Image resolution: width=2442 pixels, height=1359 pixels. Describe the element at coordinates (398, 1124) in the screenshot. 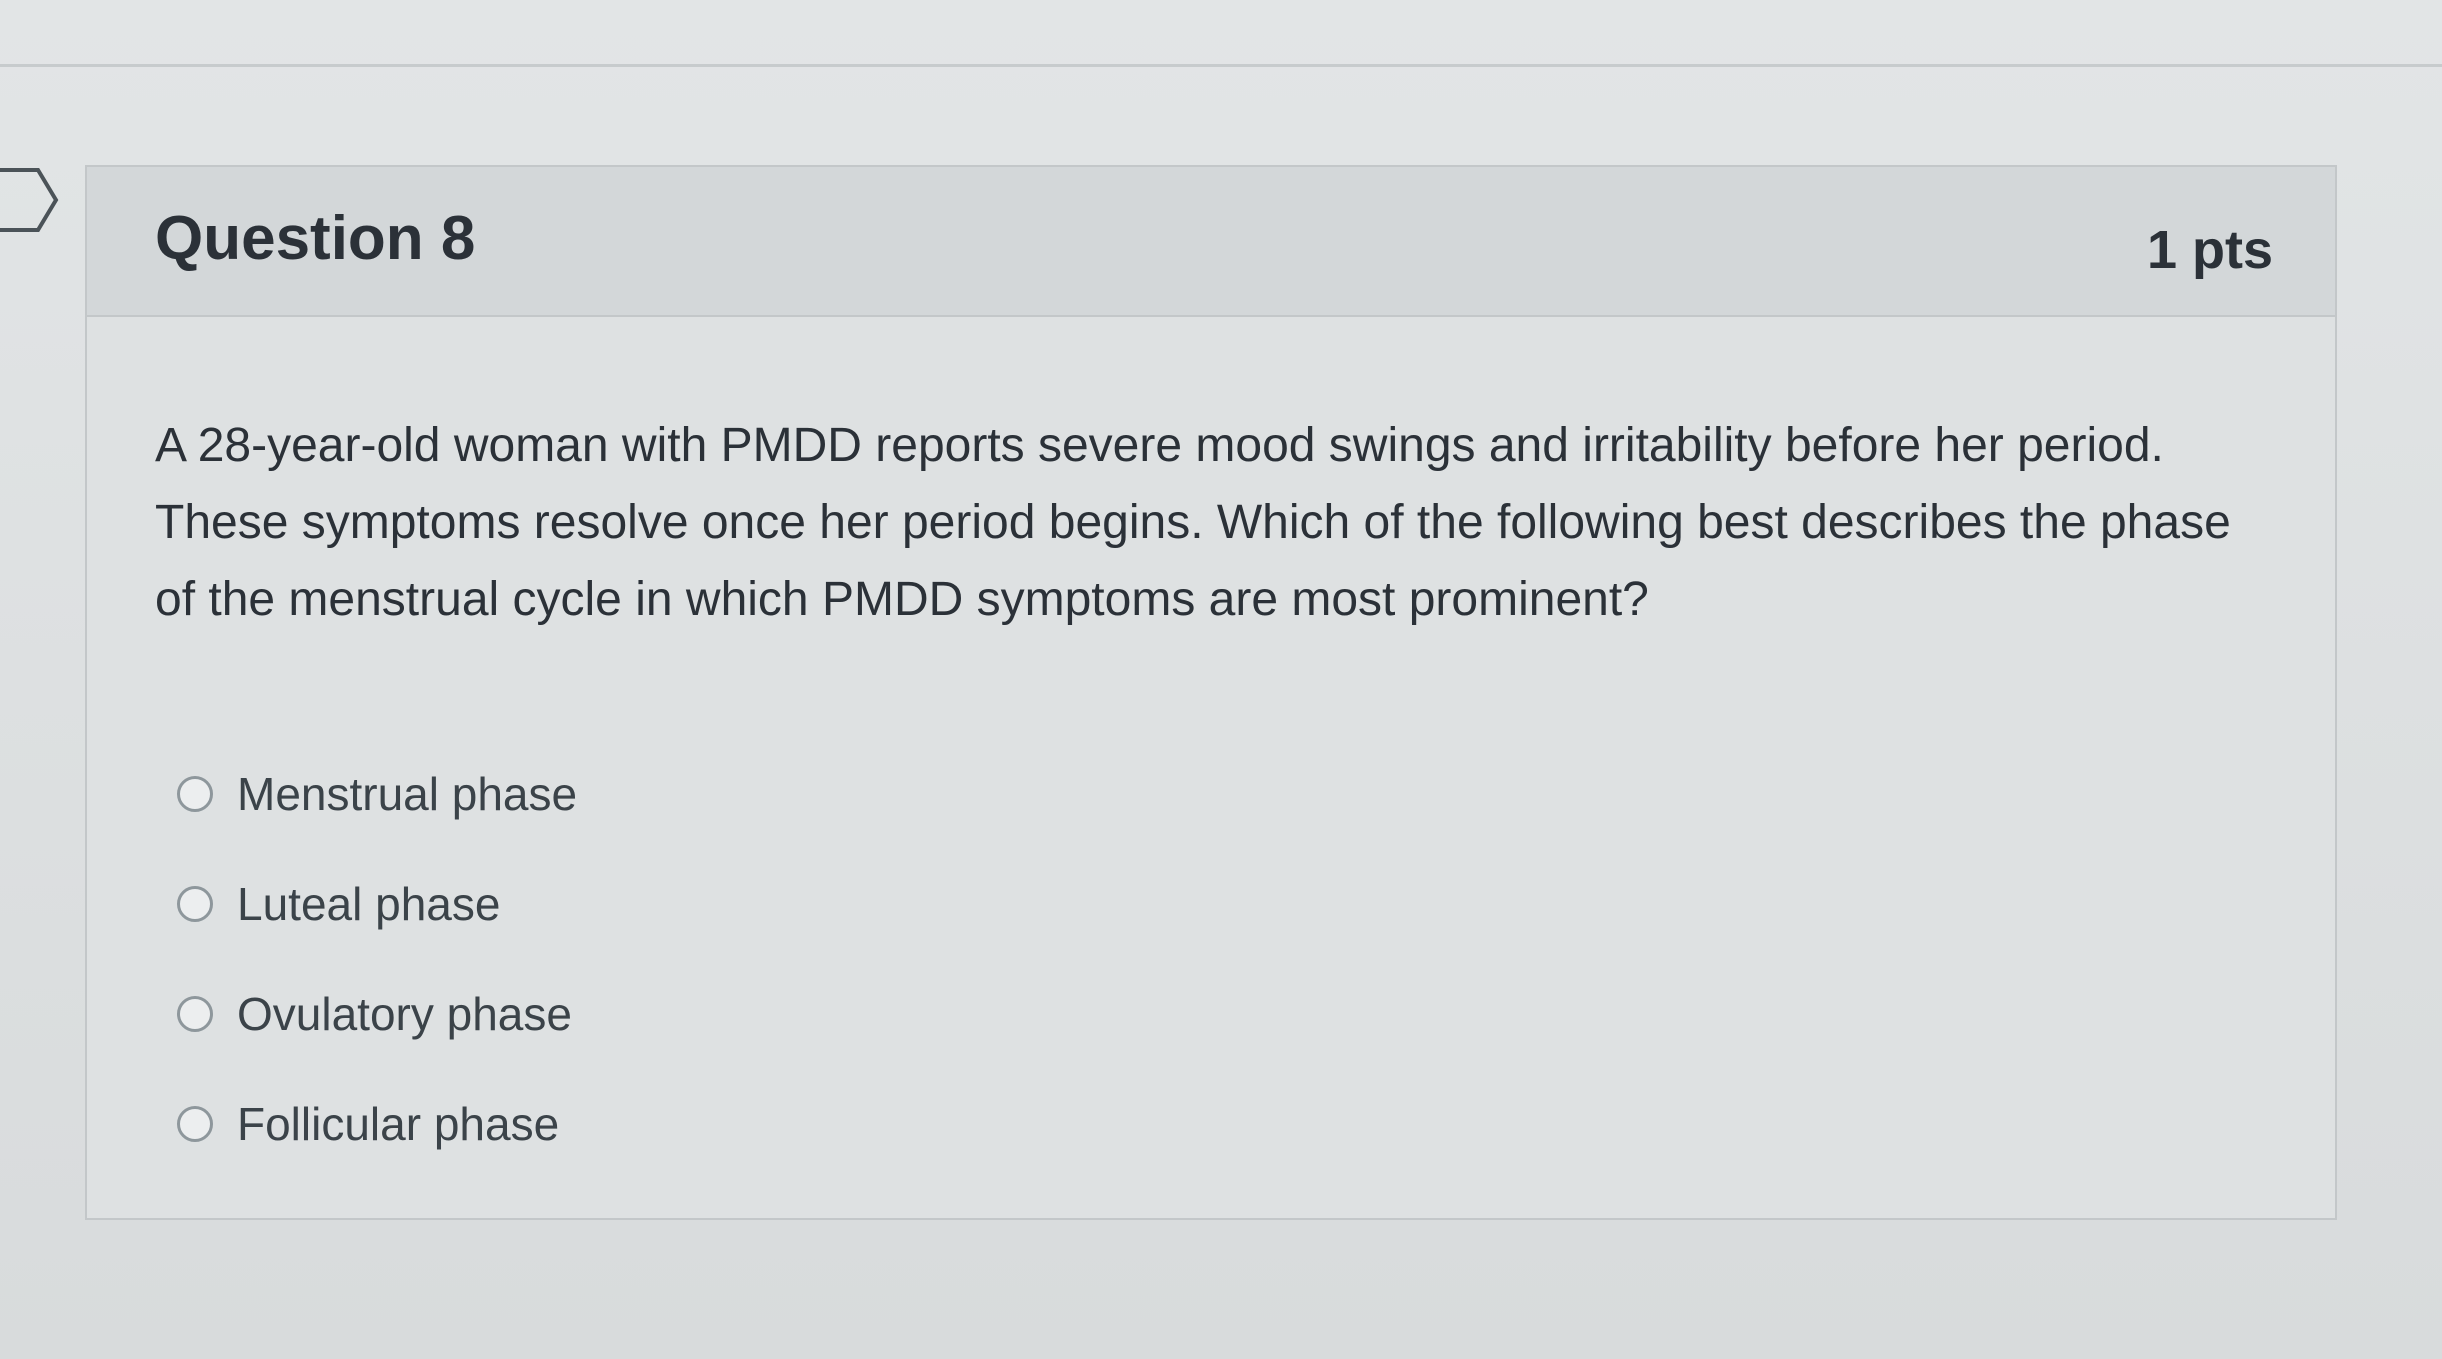

I see `answer-label: Follicular phase` at that location.